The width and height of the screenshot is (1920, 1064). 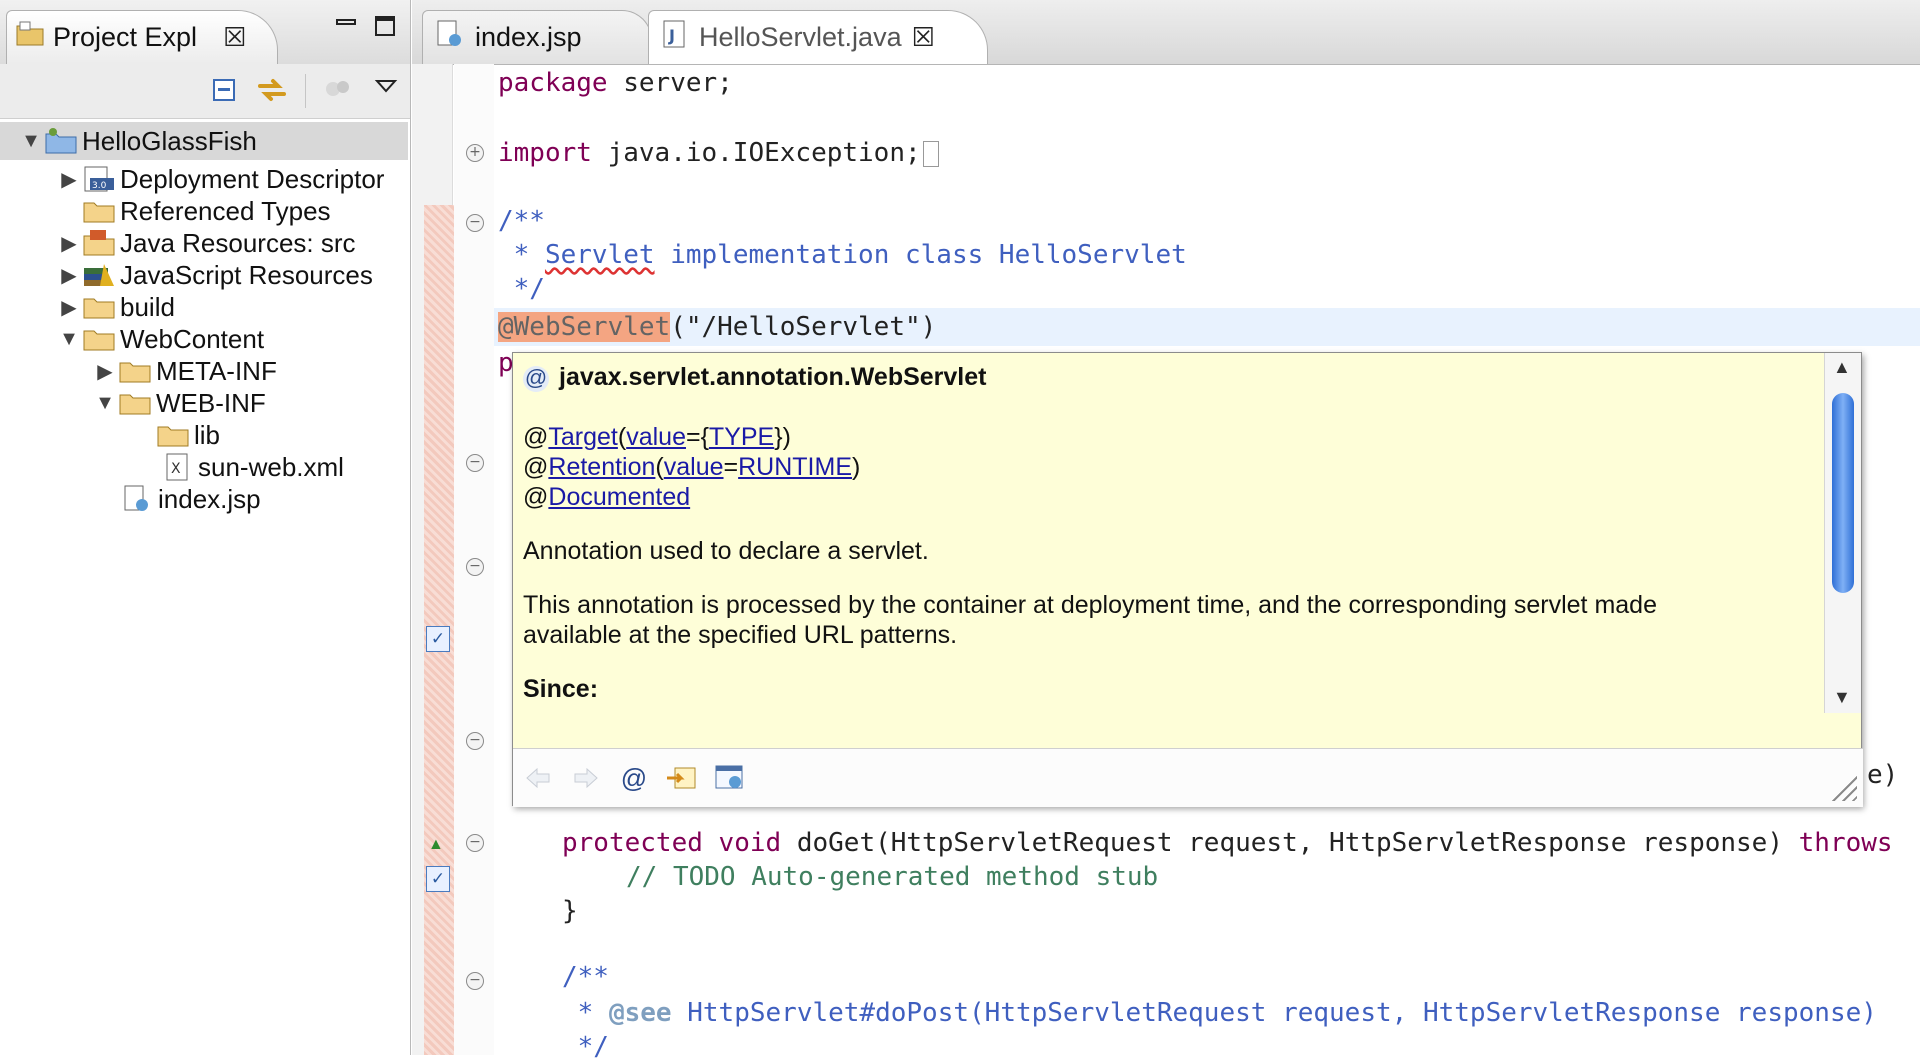 What do you see at coordinates (582, 437) in the screenshot?
I see `link-target: Target` at bounding box center [582, 437].